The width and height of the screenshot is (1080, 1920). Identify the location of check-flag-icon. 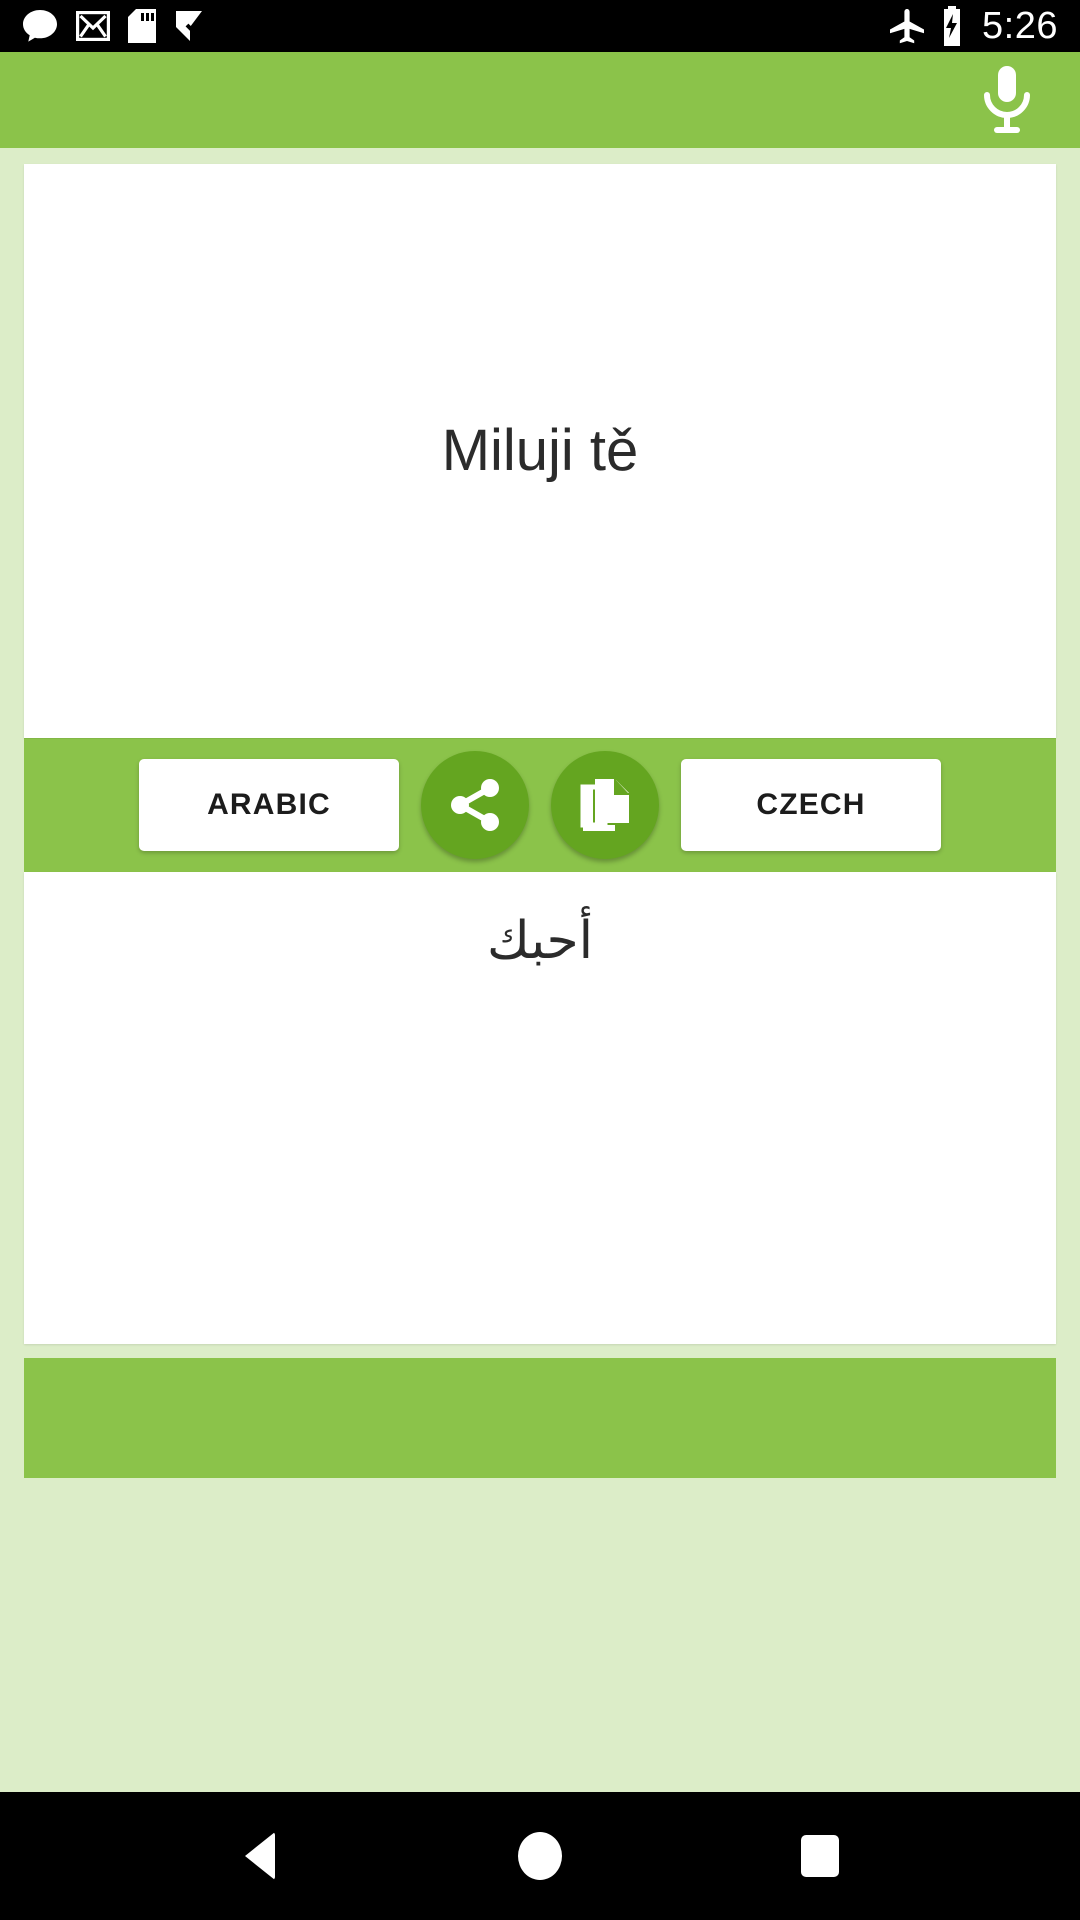
(190, 26).